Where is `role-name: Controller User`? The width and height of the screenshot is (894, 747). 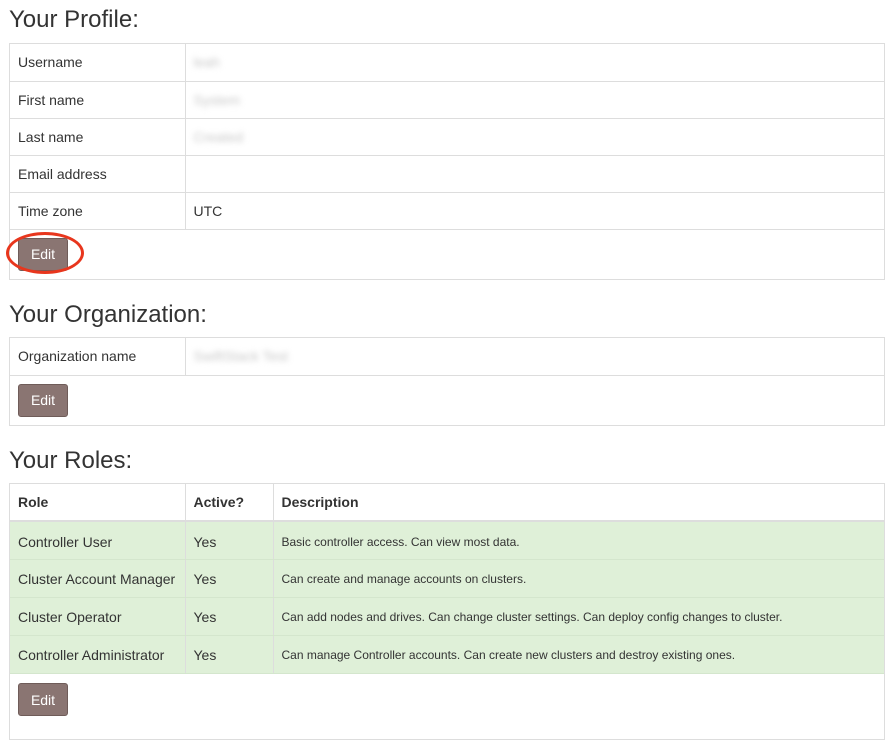
role-name: Controller User is located at coordinates (98, 540).